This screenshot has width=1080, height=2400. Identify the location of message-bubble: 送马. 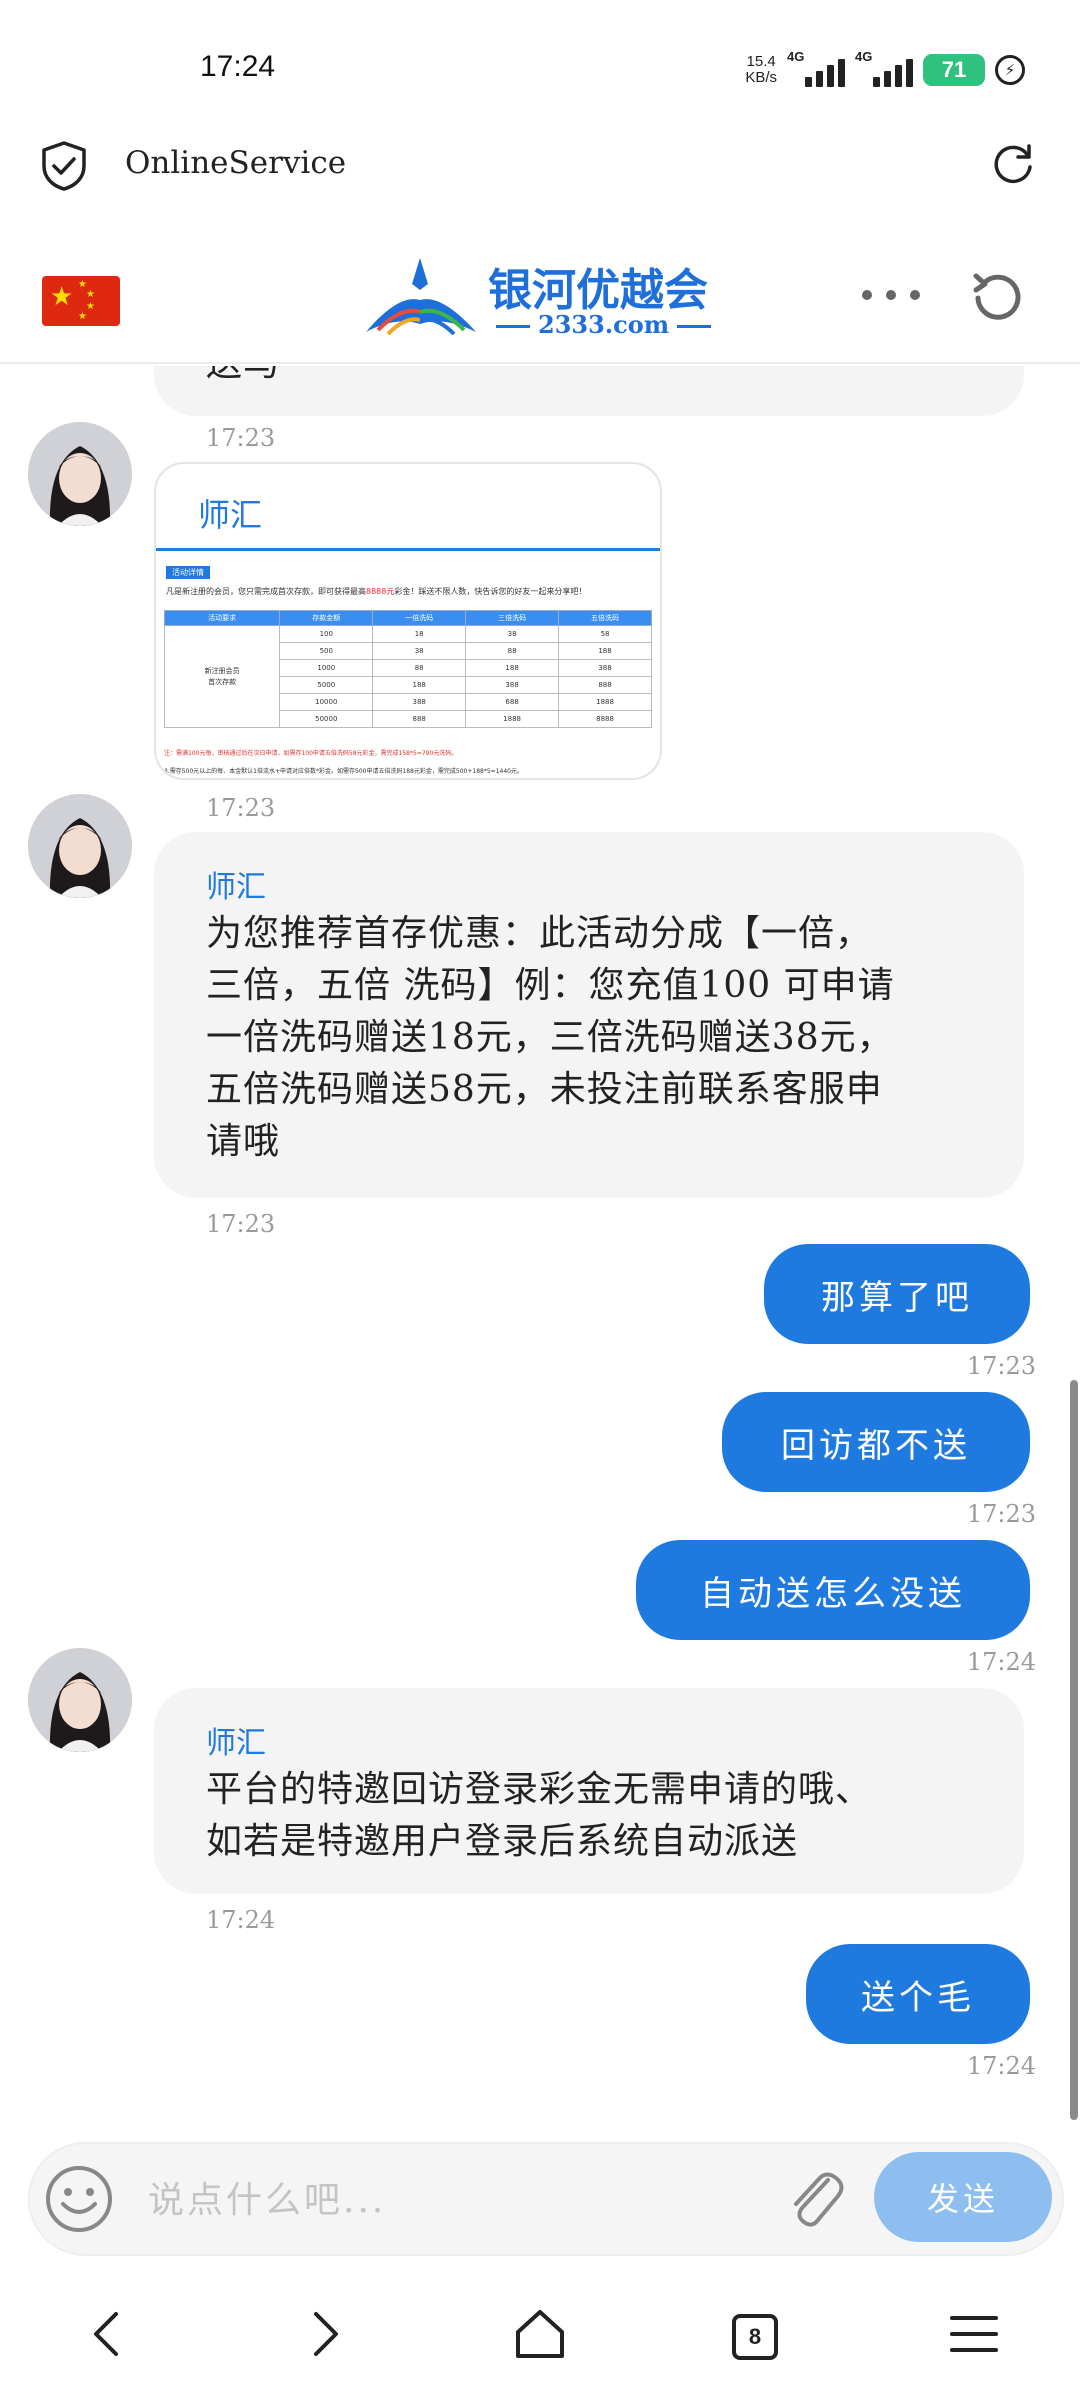
(589, 391).